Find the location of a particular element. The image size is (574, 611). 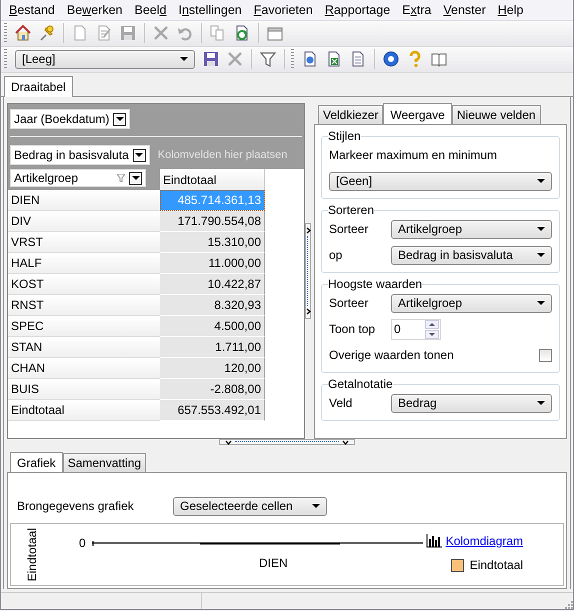

dropdown: [Geen] is located at coordinates (440, 181).